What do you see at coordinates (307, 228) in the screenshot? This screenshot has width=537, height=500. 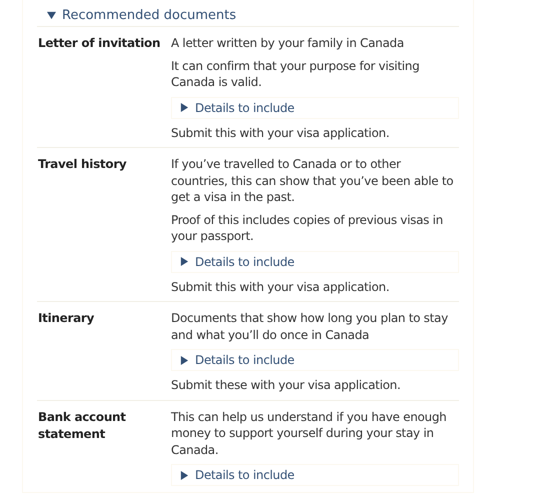 I see `document-description: Proof of this includes copies of previous visas in your passport.` at bounding box center [307, 228].